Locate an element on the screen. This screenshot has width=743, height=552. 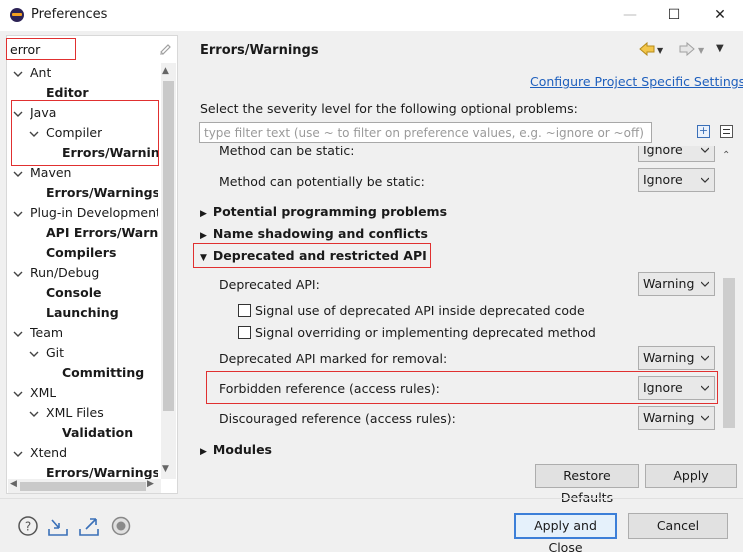
discouraged-reference-value: Warning is located at coordinates (669, 417).